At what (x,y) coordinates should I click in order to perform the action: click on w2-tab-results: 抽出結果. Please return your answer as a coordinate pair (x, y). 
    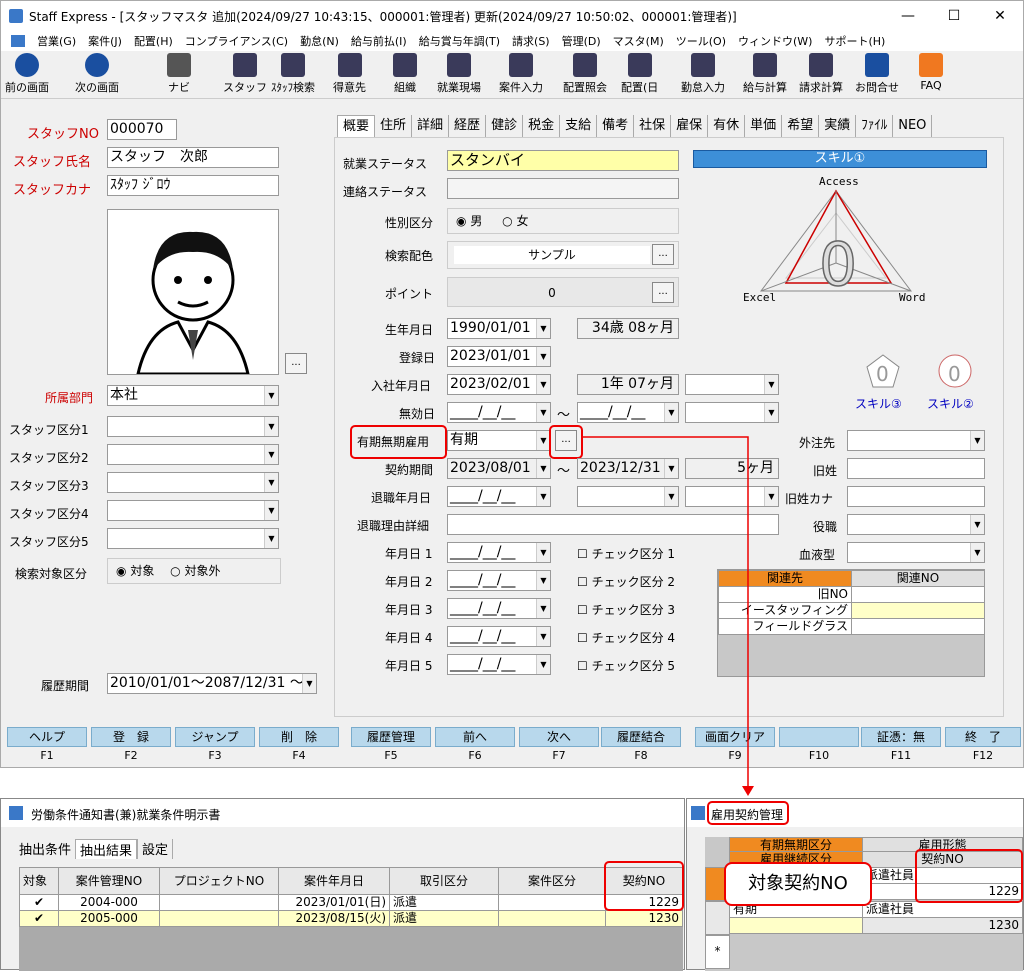
    Looking at the image, I should click on (106, 849).